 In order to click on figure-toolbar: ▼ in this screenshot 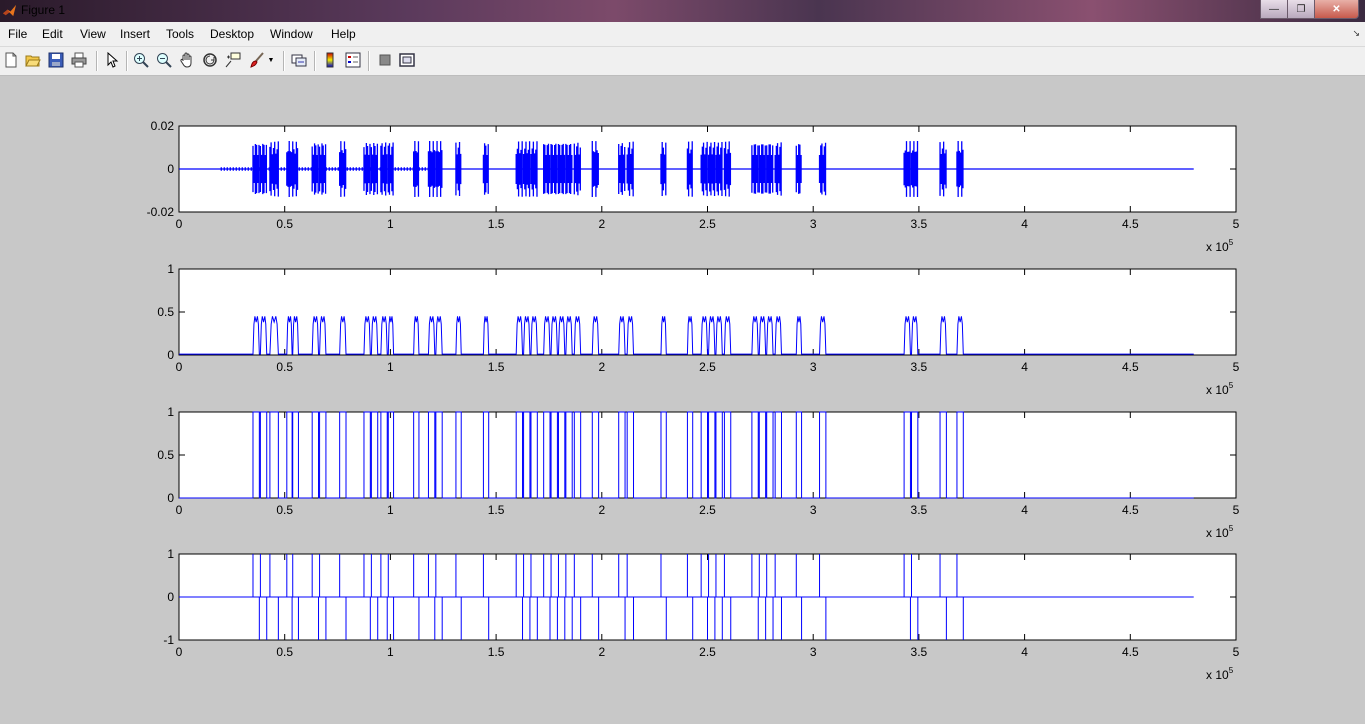, I will do `click(682, 61)`.